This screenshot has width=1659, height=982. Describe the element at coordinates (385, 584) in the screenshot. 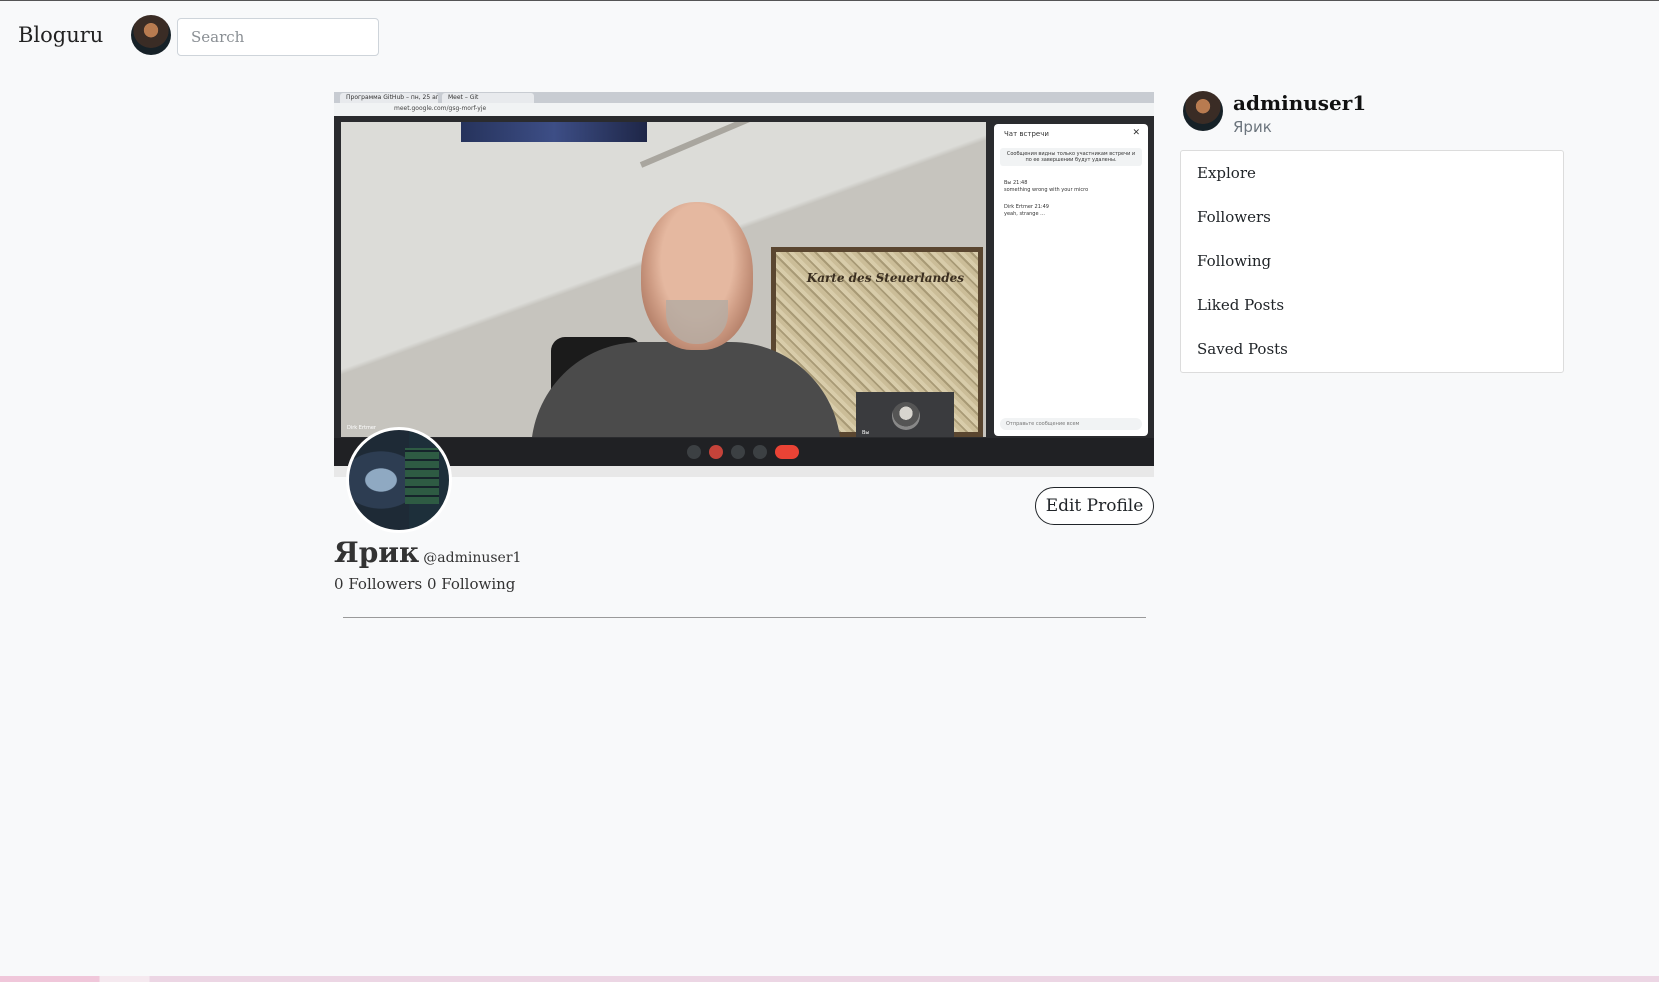

I see `followers-label: Followers` at that location.